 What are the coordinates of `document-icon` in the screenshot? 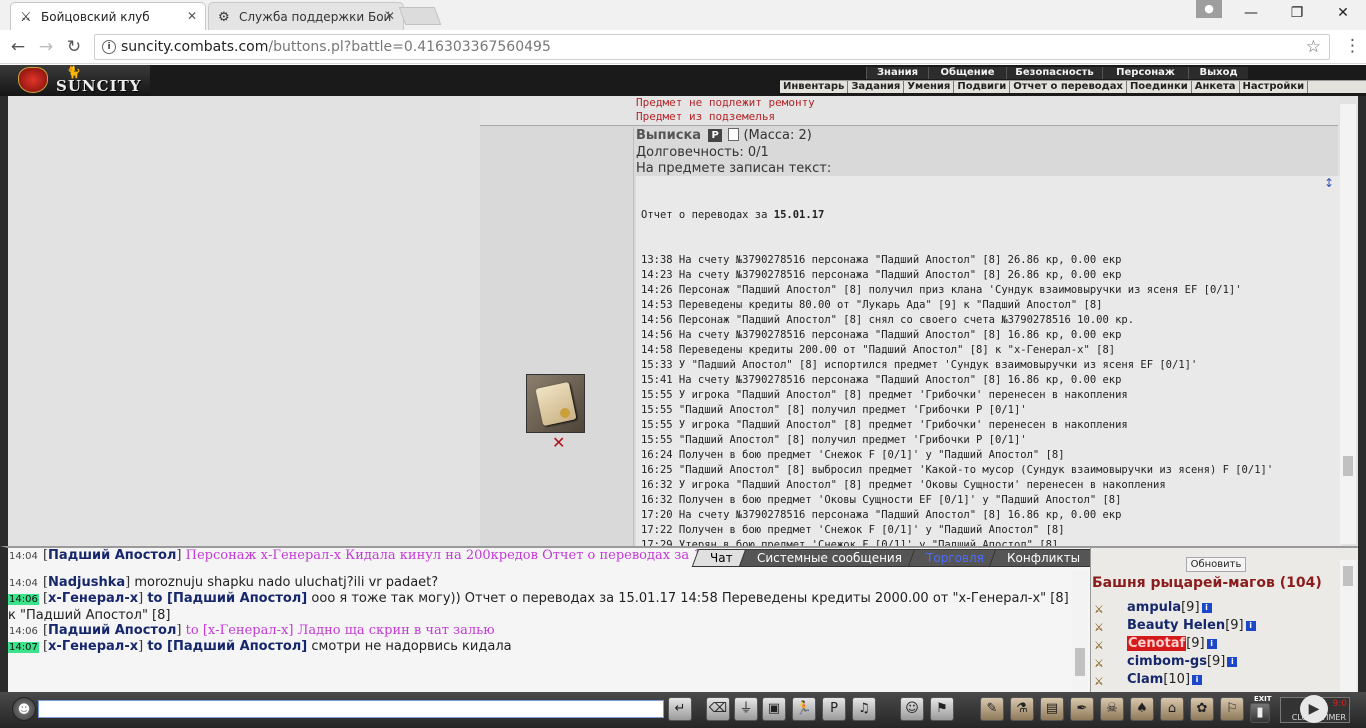 It's located at (734, 134).